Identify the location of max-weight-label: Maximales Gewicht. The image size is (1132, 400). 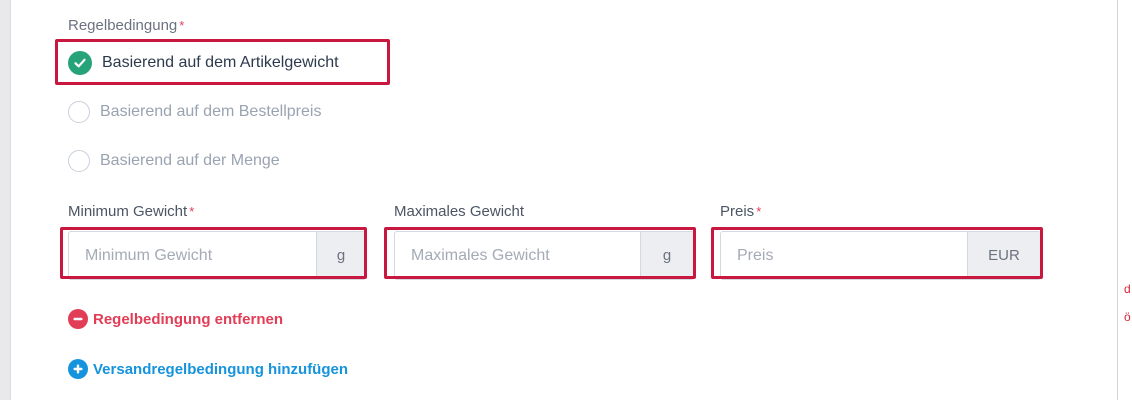
(459, 211).